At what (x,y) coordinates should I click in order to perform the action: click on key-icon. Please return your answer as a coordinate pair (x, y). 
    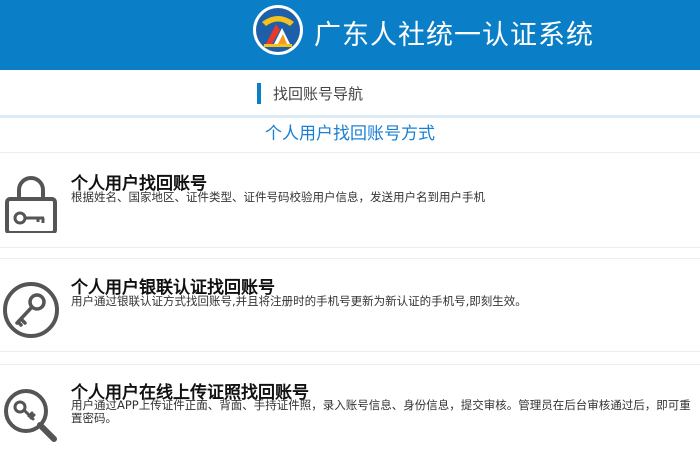
    Looking at the image, I should click on (31, 310).